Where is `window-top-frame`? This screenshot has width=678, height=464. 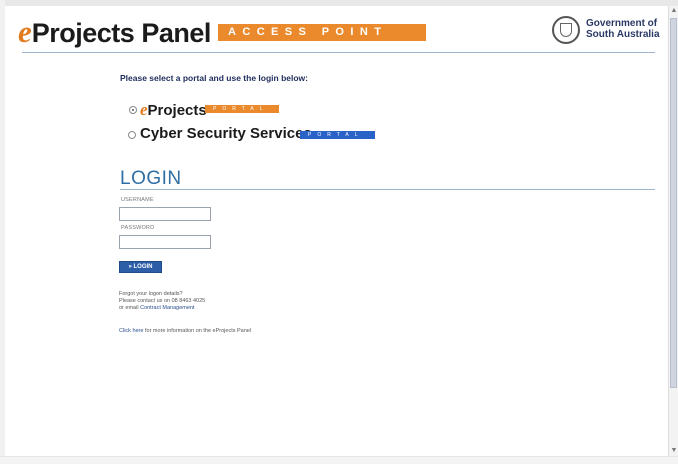
window-top-frame is located at coordinates (339, 3).